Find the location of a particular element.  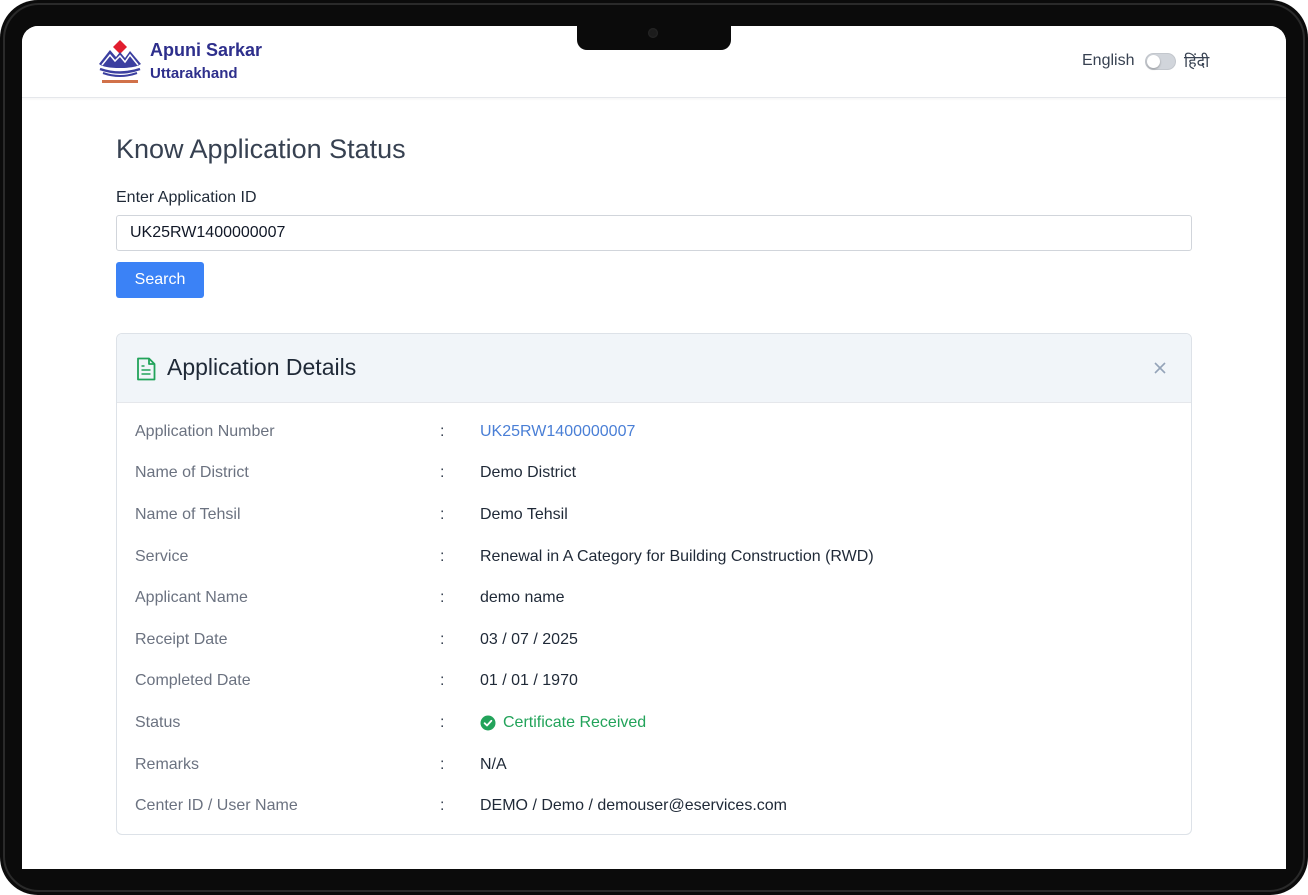

application-number-link: UK25RW1400000007 is located at coordinates (557, 432).